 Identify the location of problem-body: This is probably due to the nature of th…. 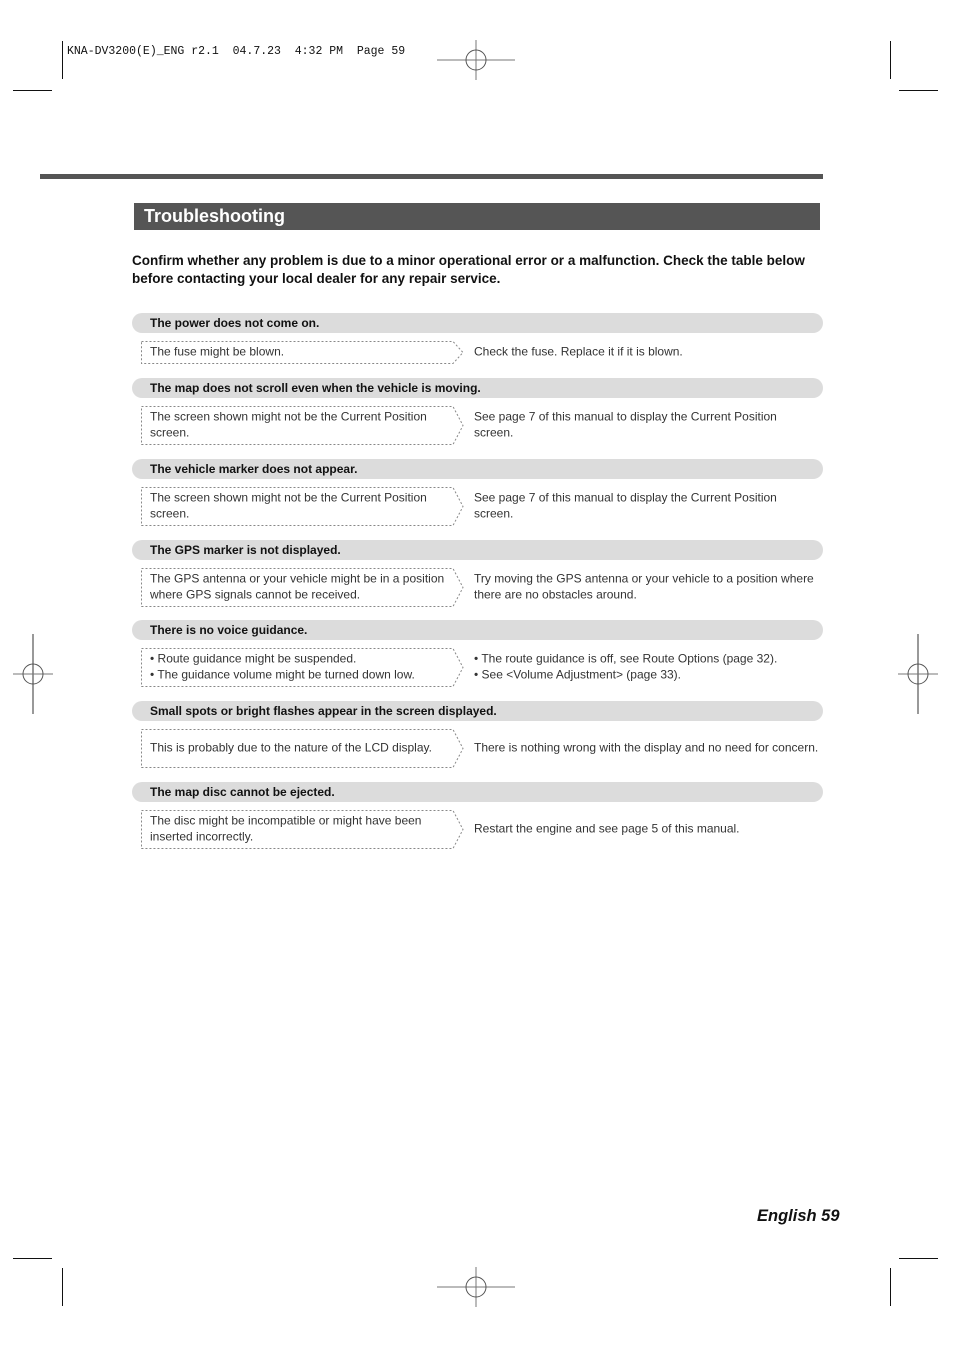
(477, 748).